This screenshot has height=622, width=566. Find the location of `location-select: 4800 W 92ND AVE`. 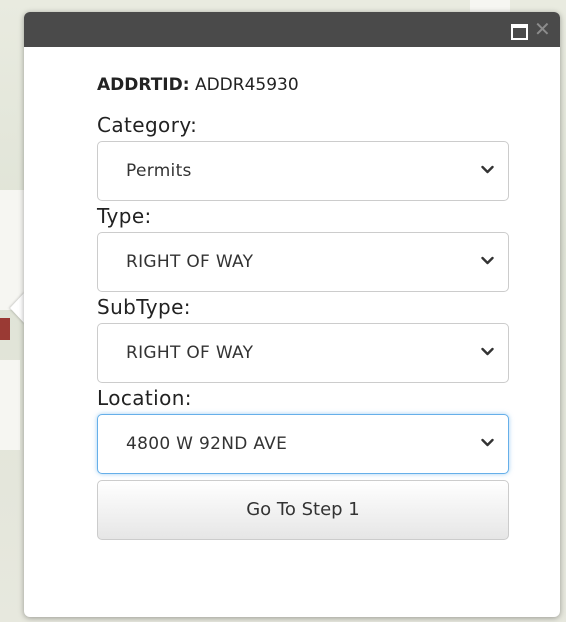

location-select: 4800 W 92ND AVE is located at coordinates (303, 444).